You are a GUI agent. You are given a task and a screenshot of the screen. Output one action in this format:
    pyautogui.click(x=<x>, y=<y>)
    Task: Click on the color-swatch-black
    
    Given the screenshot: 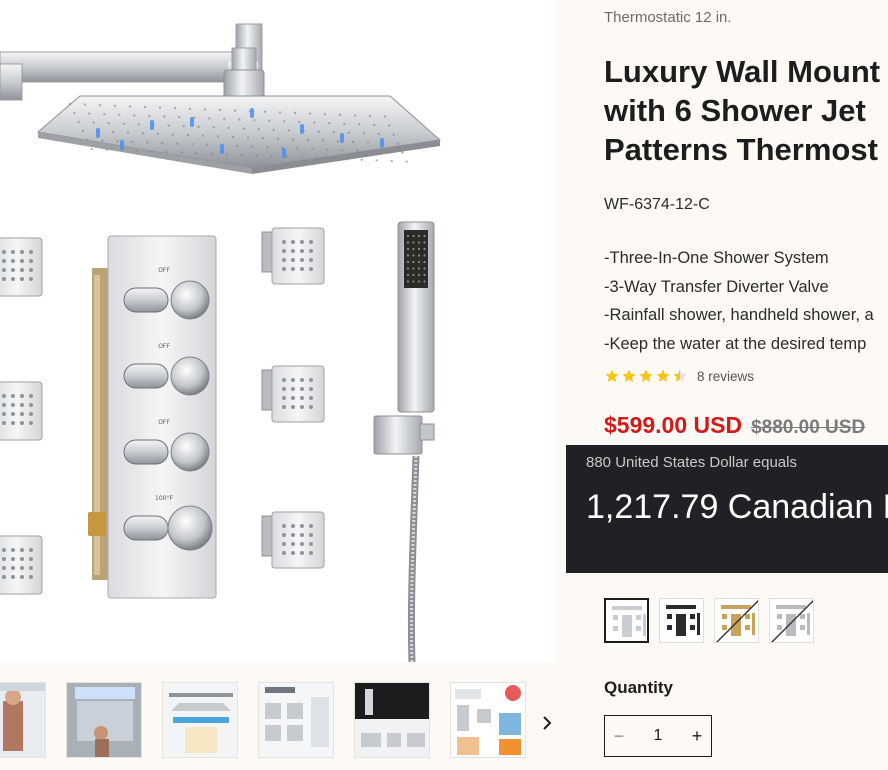 What is the action you would take?
    pyautogui.click(x=681, y=620)
    